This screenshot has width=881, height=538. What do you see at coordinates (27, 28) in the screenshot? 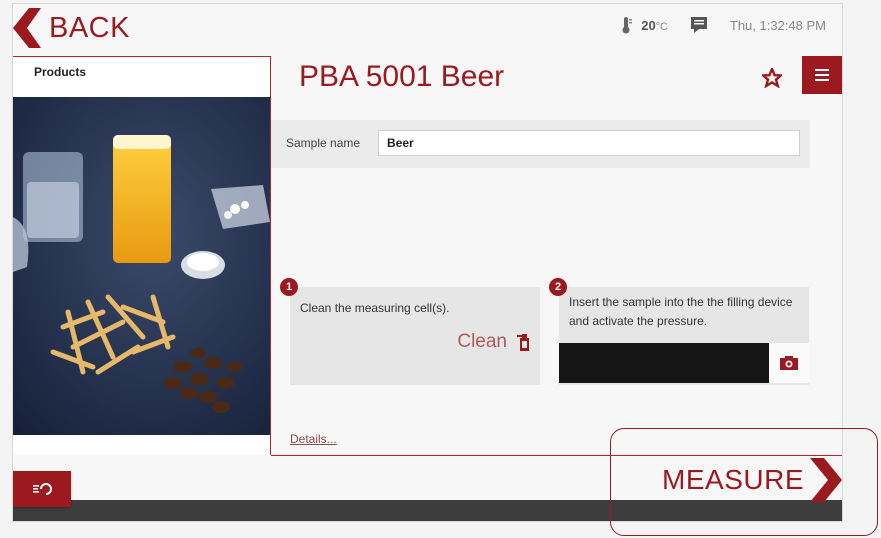
I see `back-chevron-icon` at bounding box center [27, 28].